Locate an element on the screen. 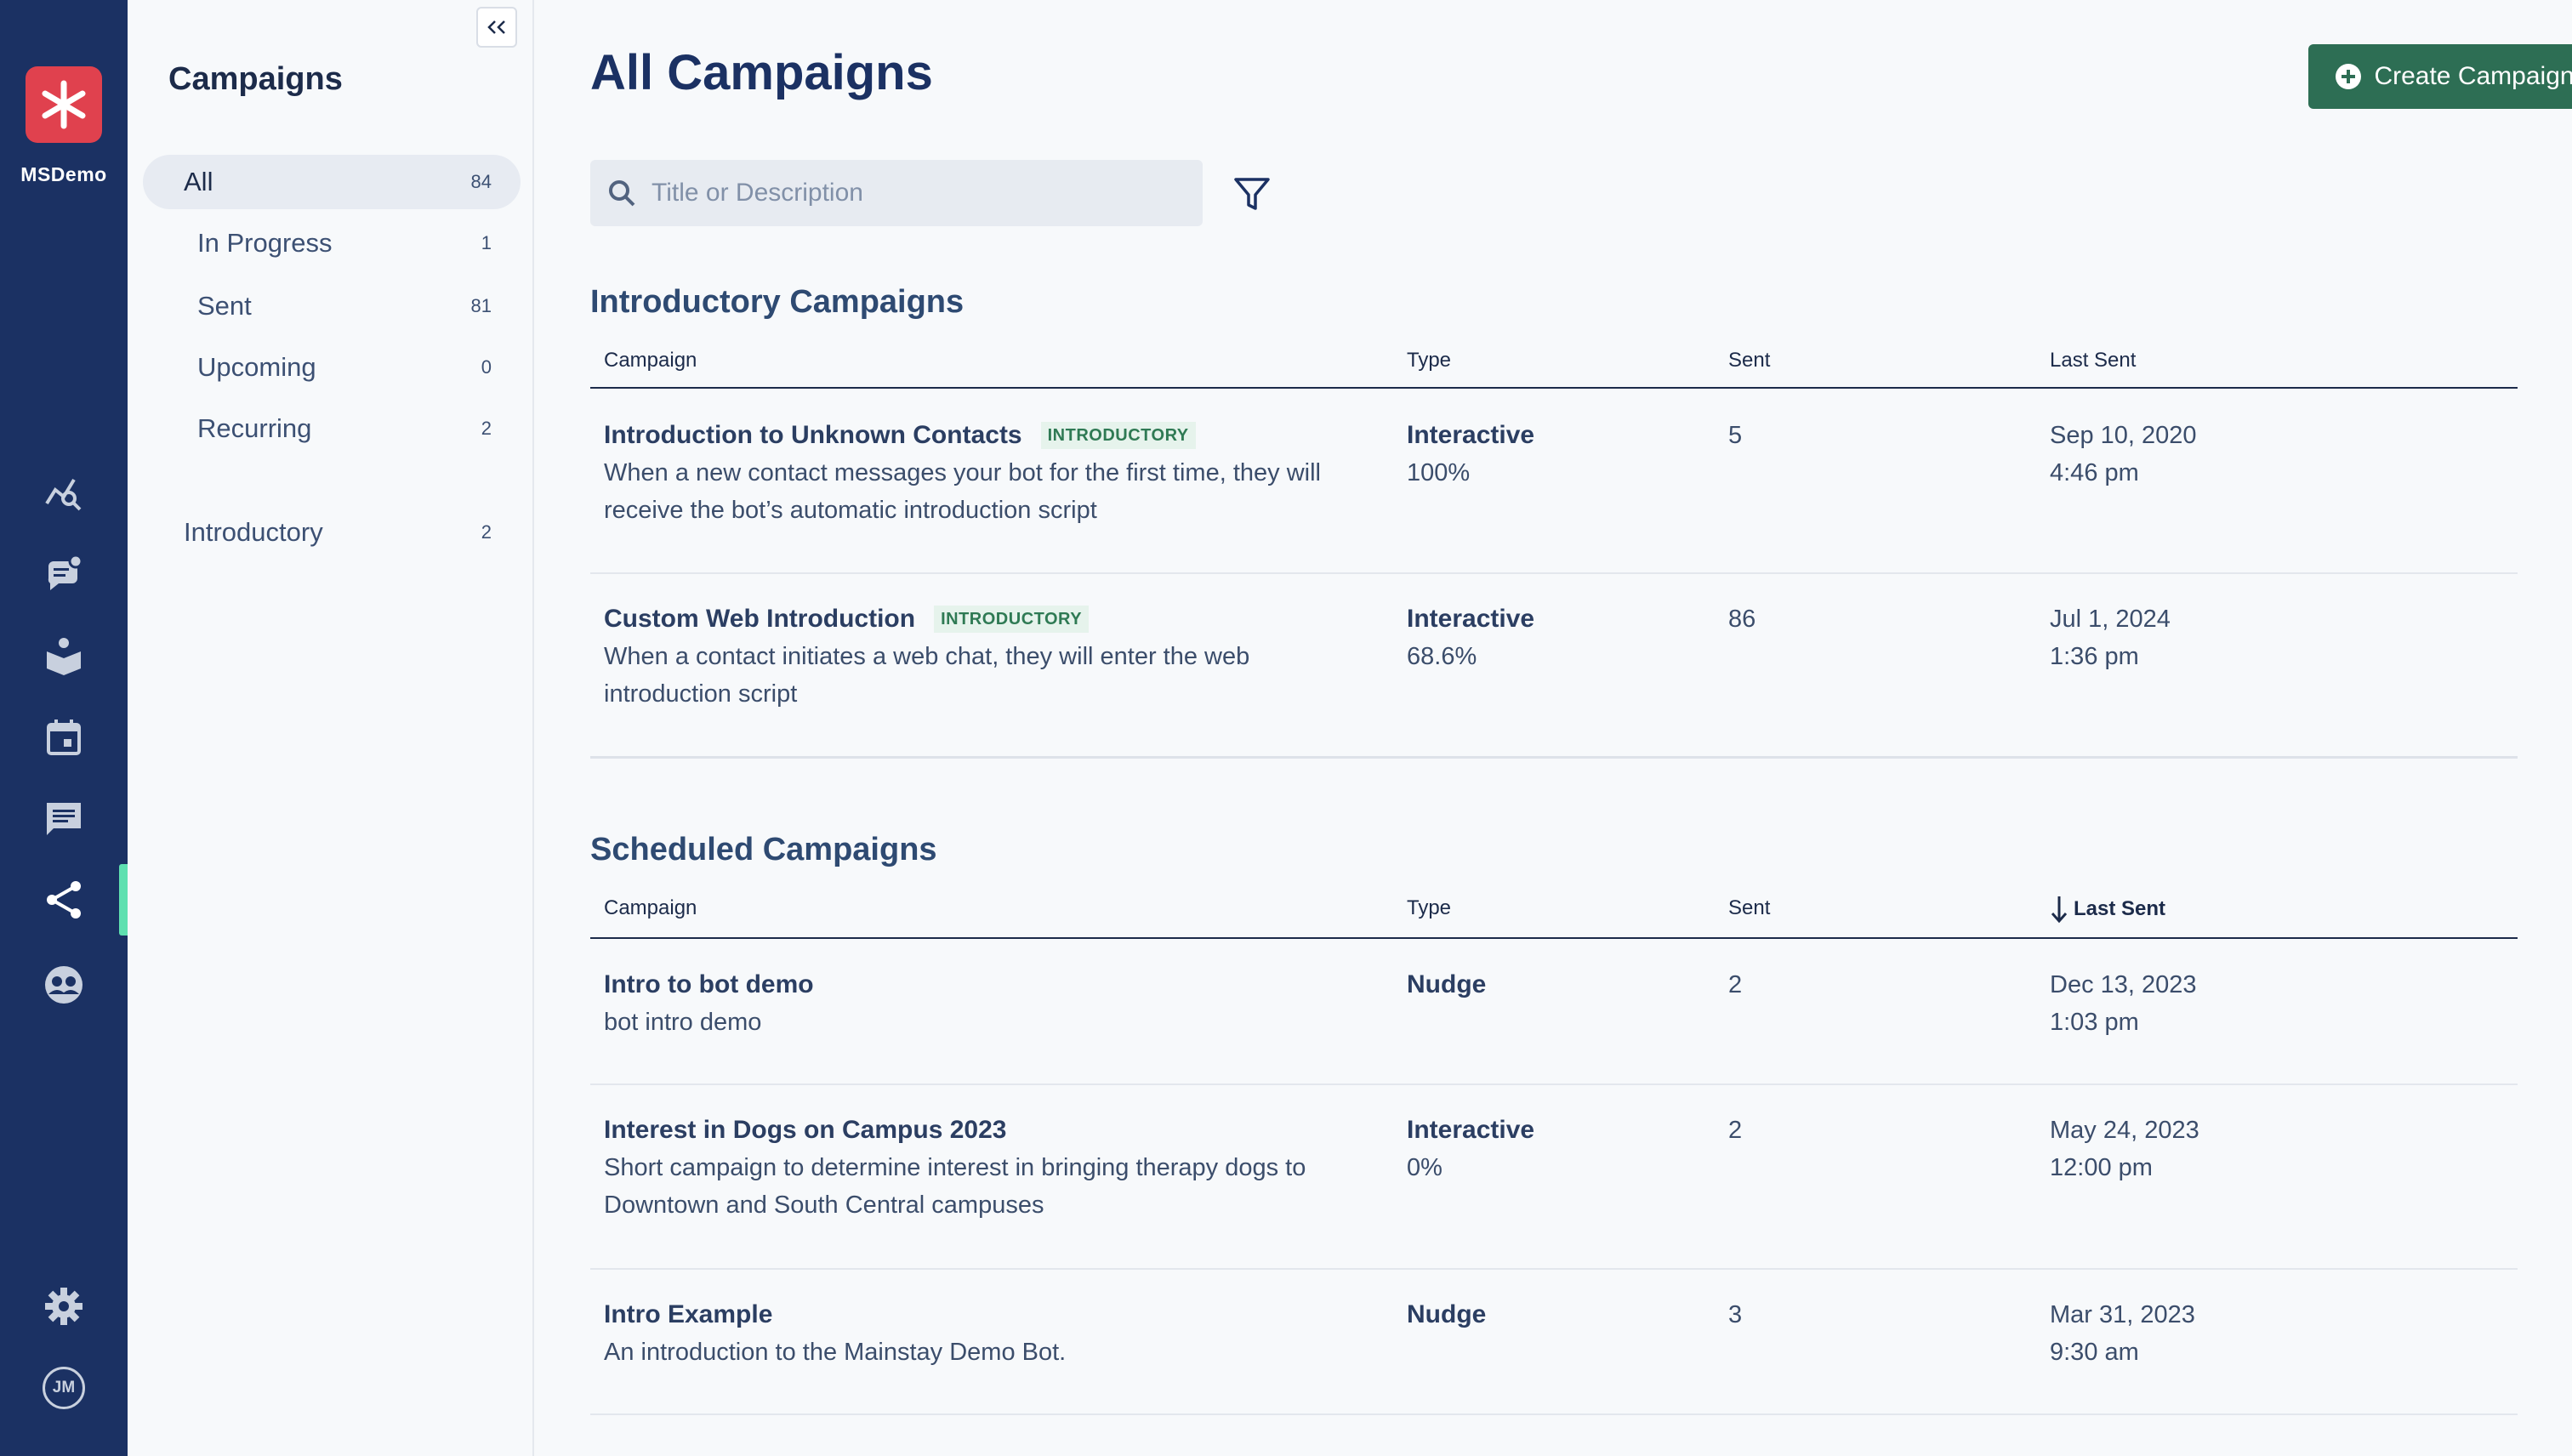 This screenshot has height=1456, width=2572. app-logo is located at coordinates (64, 104).